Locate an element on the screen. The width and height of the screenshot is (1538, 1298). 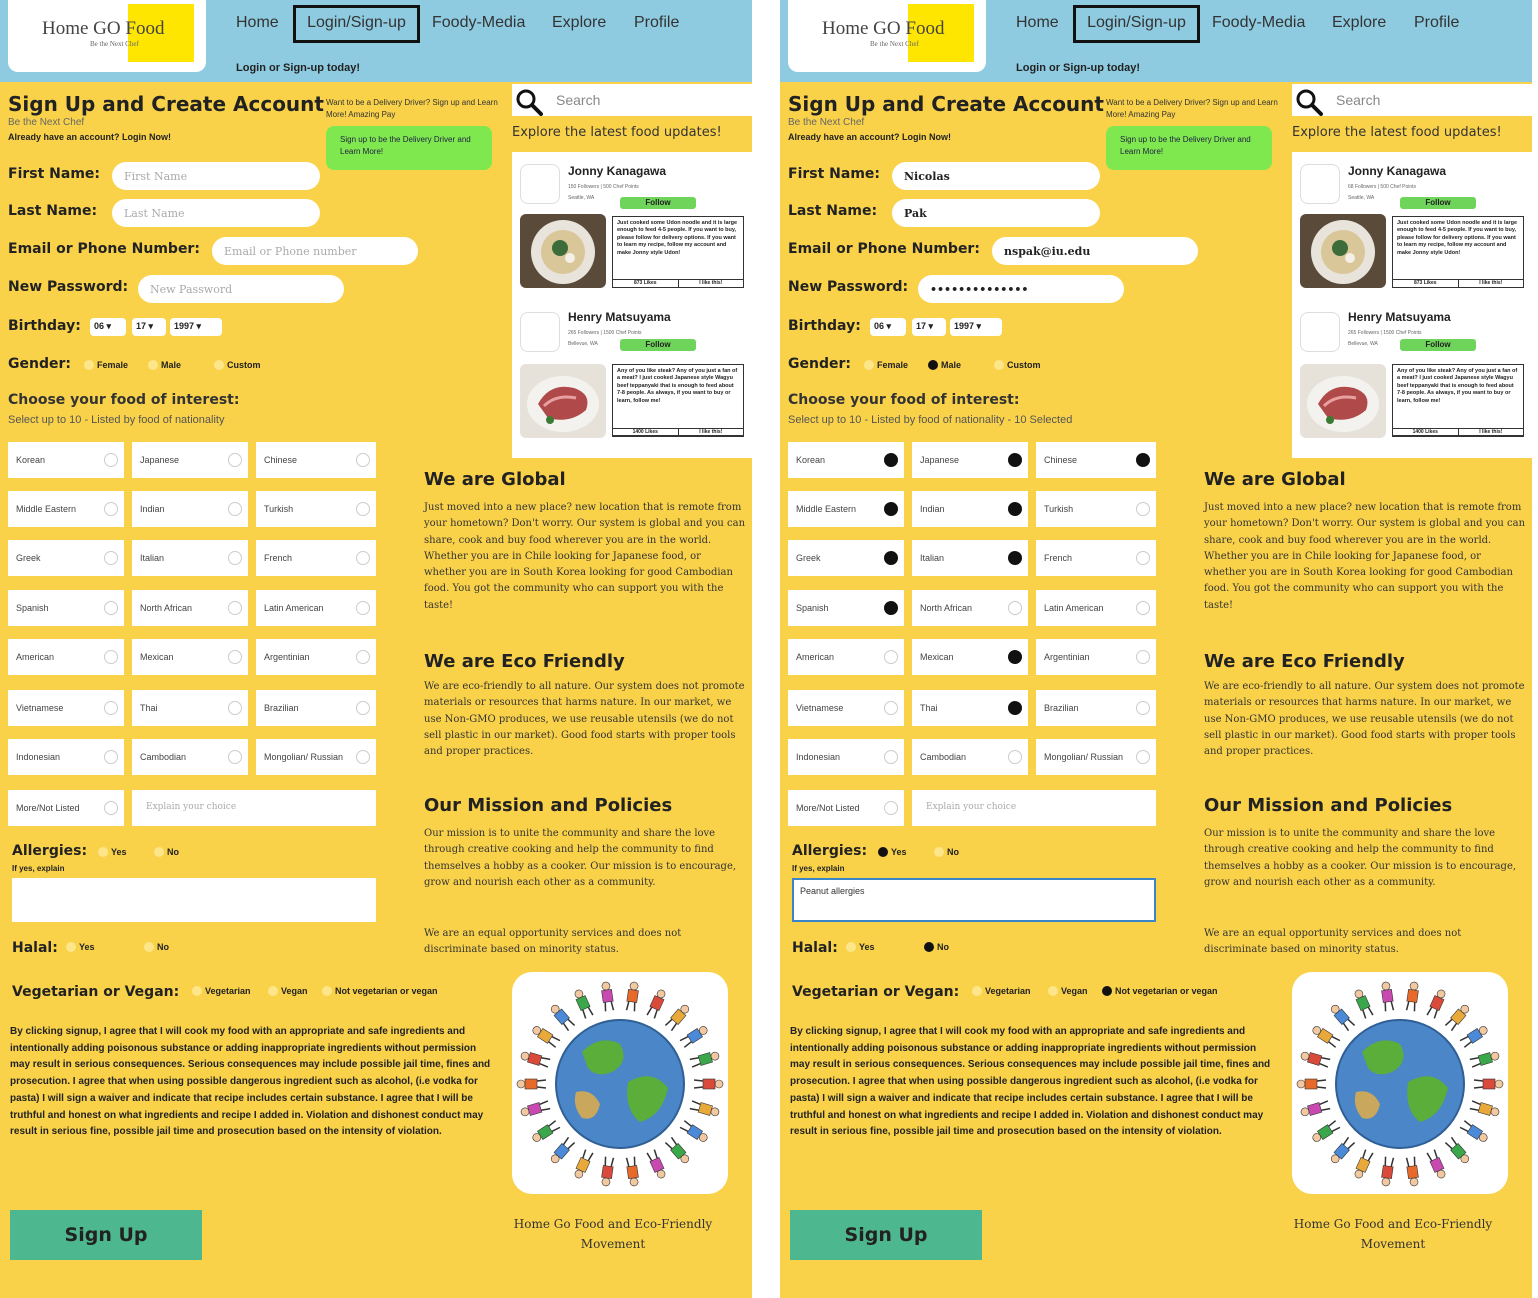
sign-up-button: Sign Up is located at coordinates (106, 1235).